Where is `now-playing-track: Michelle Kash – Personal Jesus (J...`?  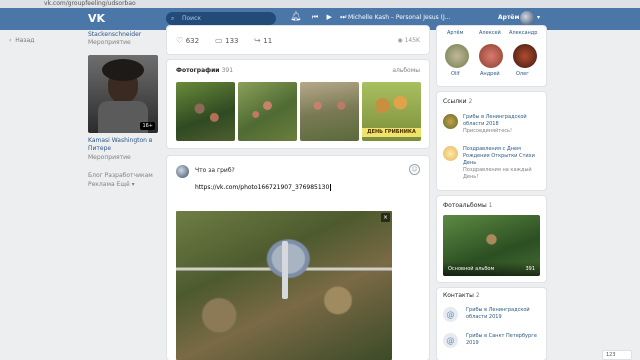
now-playing-track: Michelle Kash – Personal Jesus (J... is located at coordinates (402, 17).